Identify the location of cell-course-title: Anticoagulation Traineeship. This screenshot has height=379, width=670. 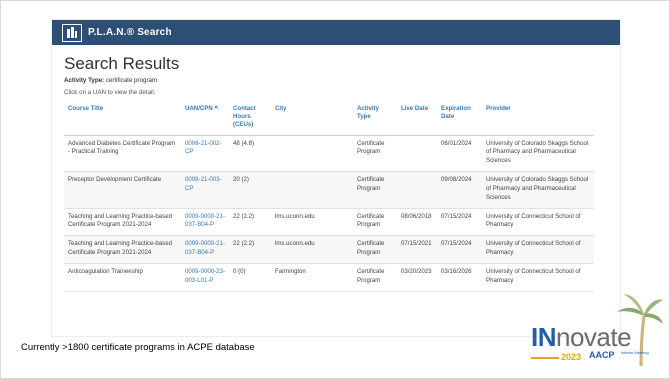
(122, 277).